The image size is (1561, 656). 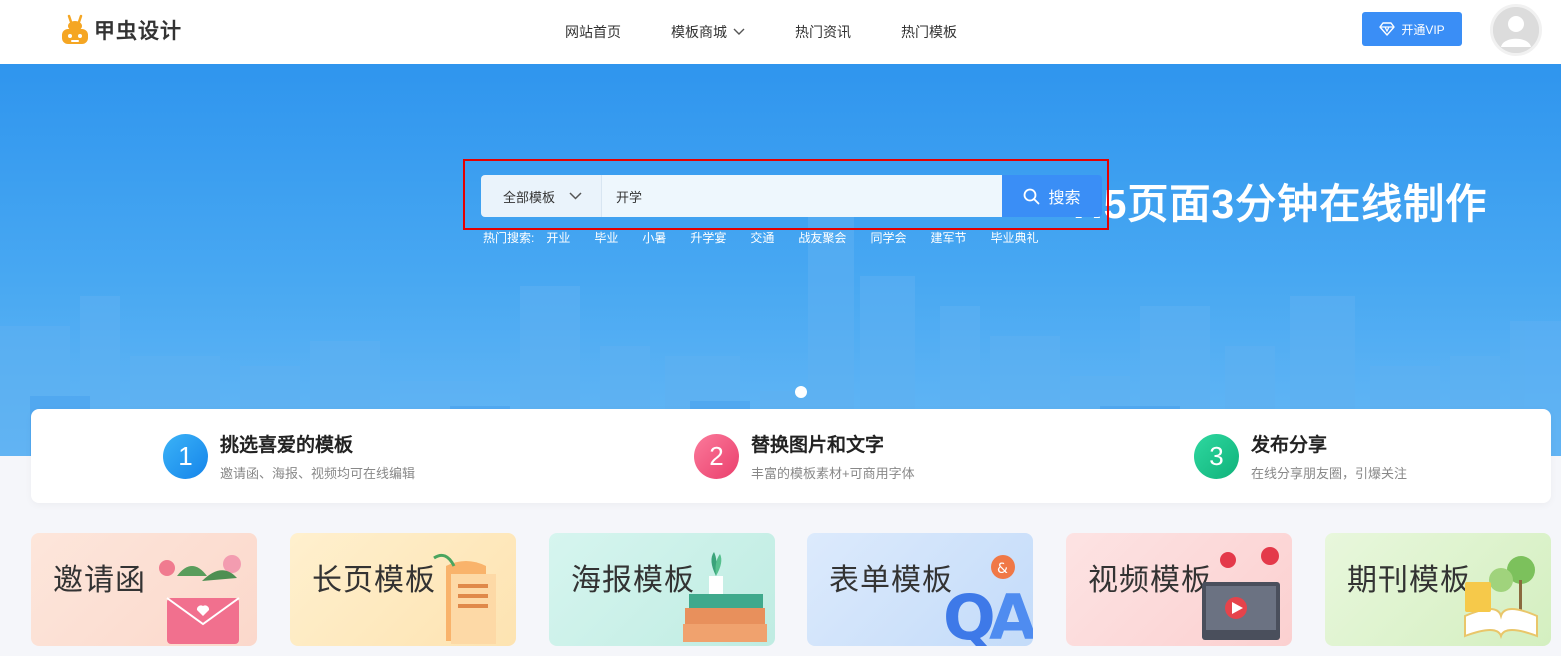 I want to click on logo-text: 甲虫设计, so click(x=138, y=31).